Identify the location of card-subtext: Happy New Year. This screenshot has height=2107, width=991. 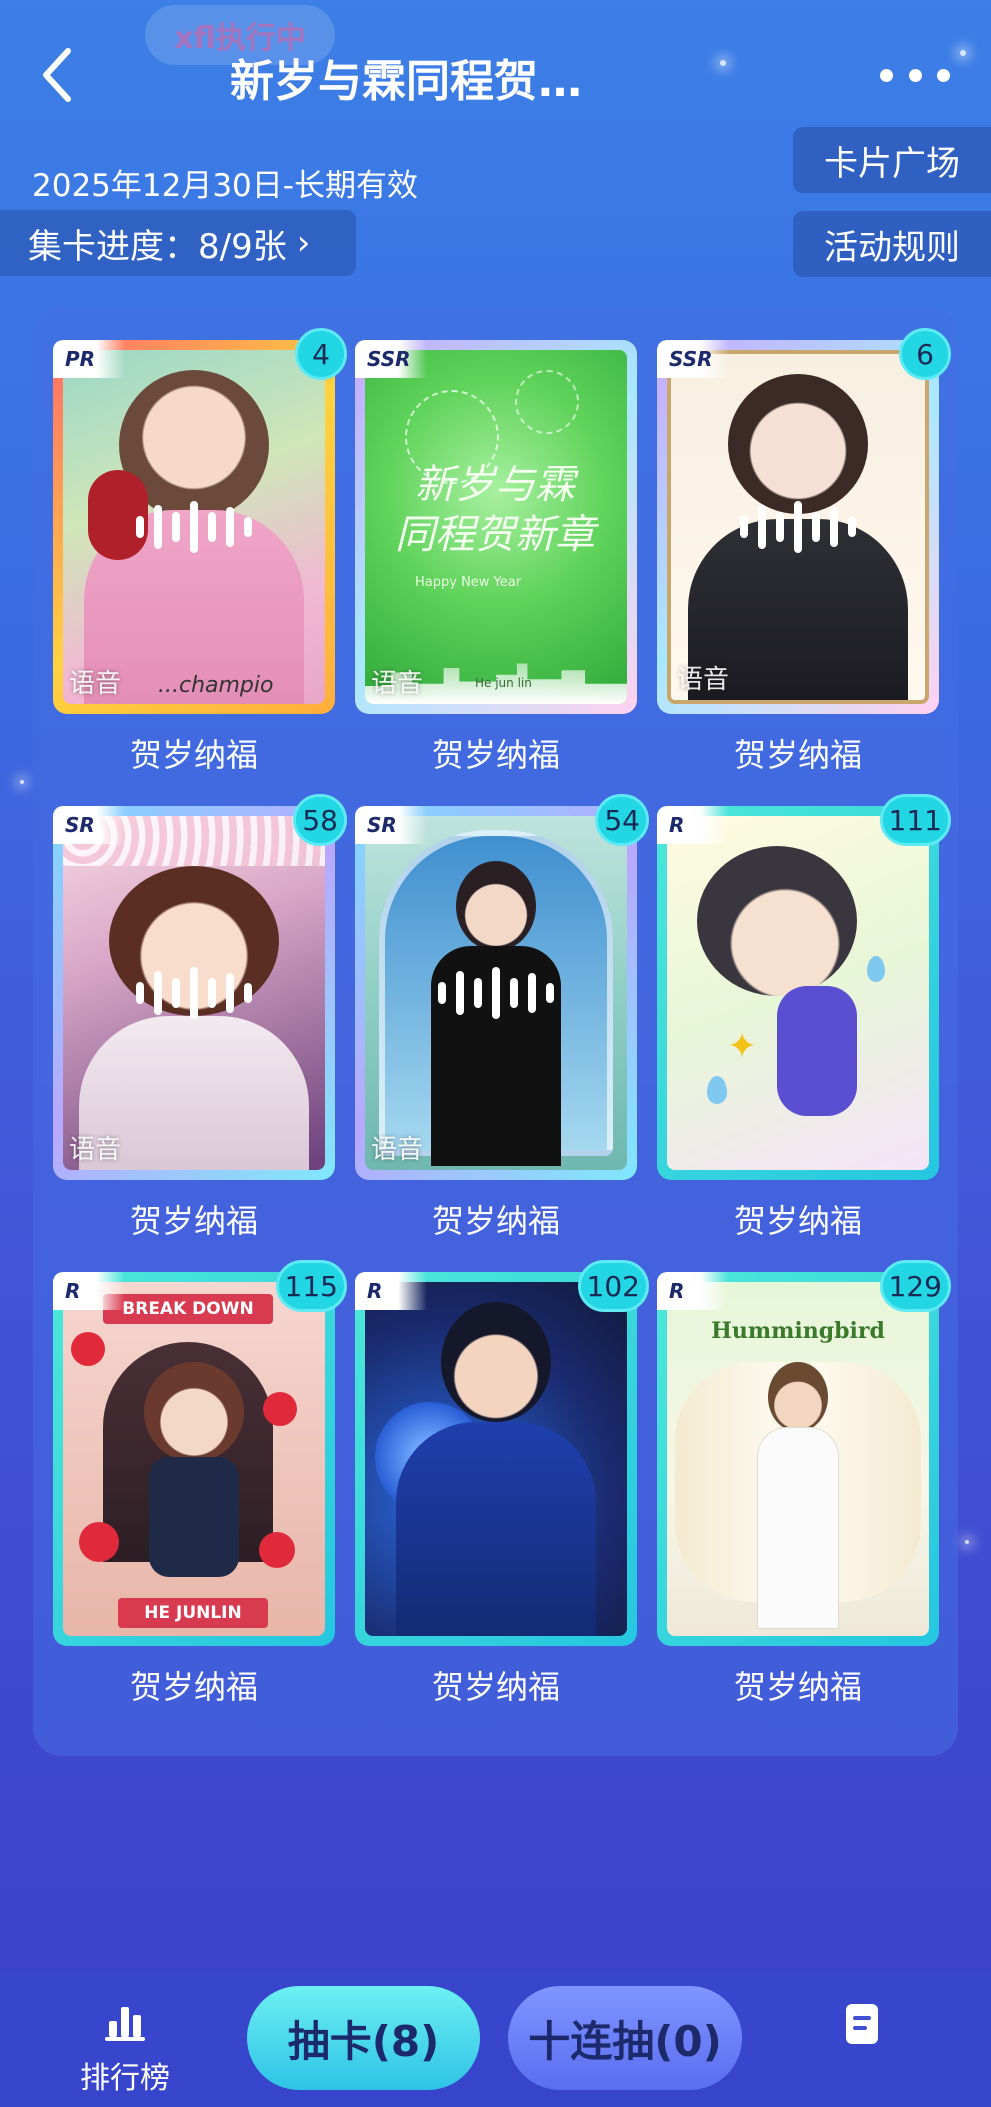
(468, 582).